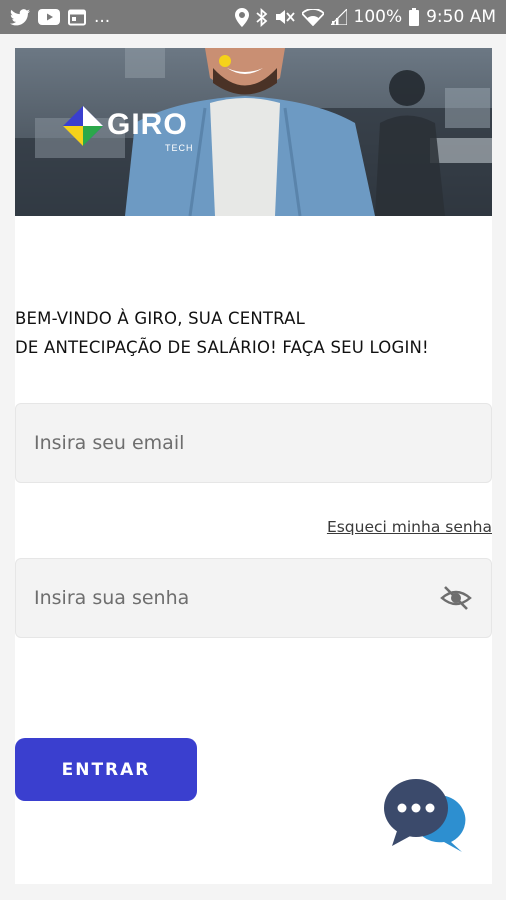 Image resolution: width=506 pixels, height=900 pixels. What do you see at coordinates (285, 17) in the screenshot?
I see `mute-icon` at bounding box center [285, 17].